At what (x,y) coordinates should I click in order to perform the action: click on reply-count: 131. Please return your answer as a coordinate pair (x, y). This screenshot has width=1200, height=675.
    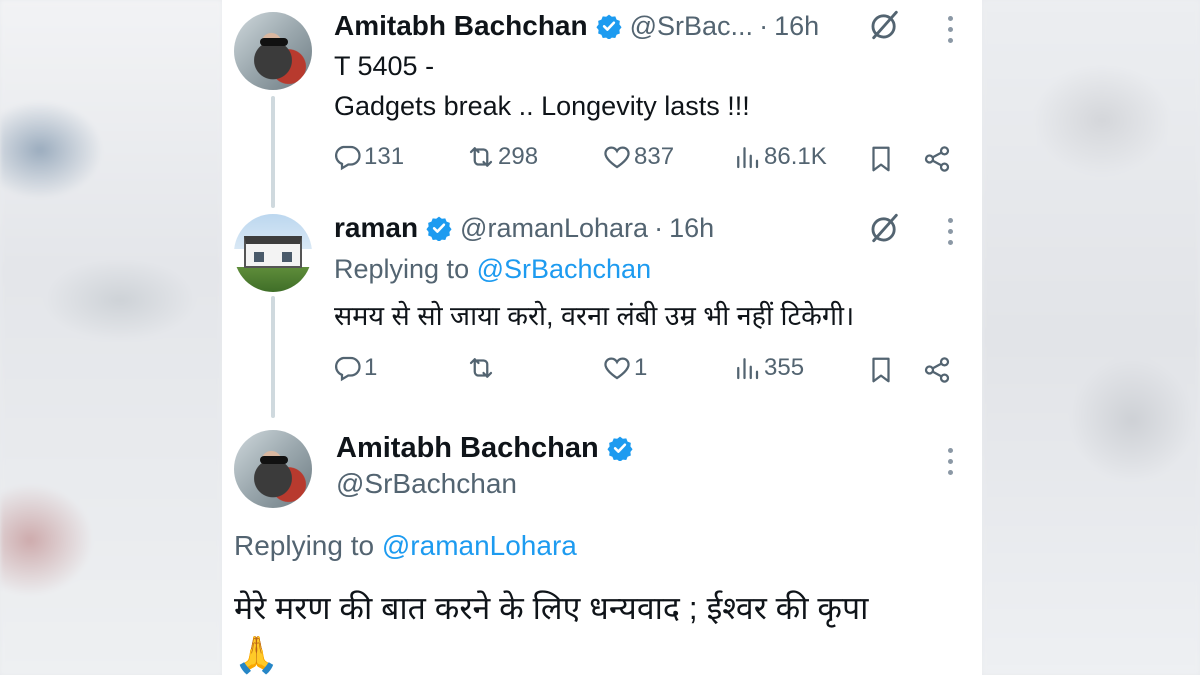
    Looking at the image, I should click on (384, 156).